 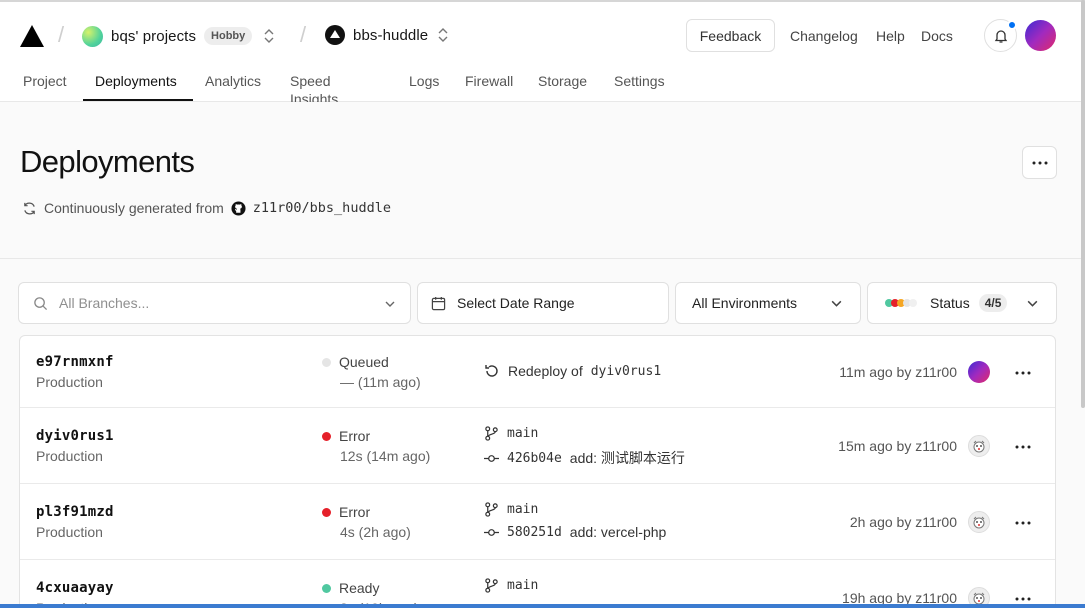 I want to click on refresh-icon, so click(x=29, y=208).